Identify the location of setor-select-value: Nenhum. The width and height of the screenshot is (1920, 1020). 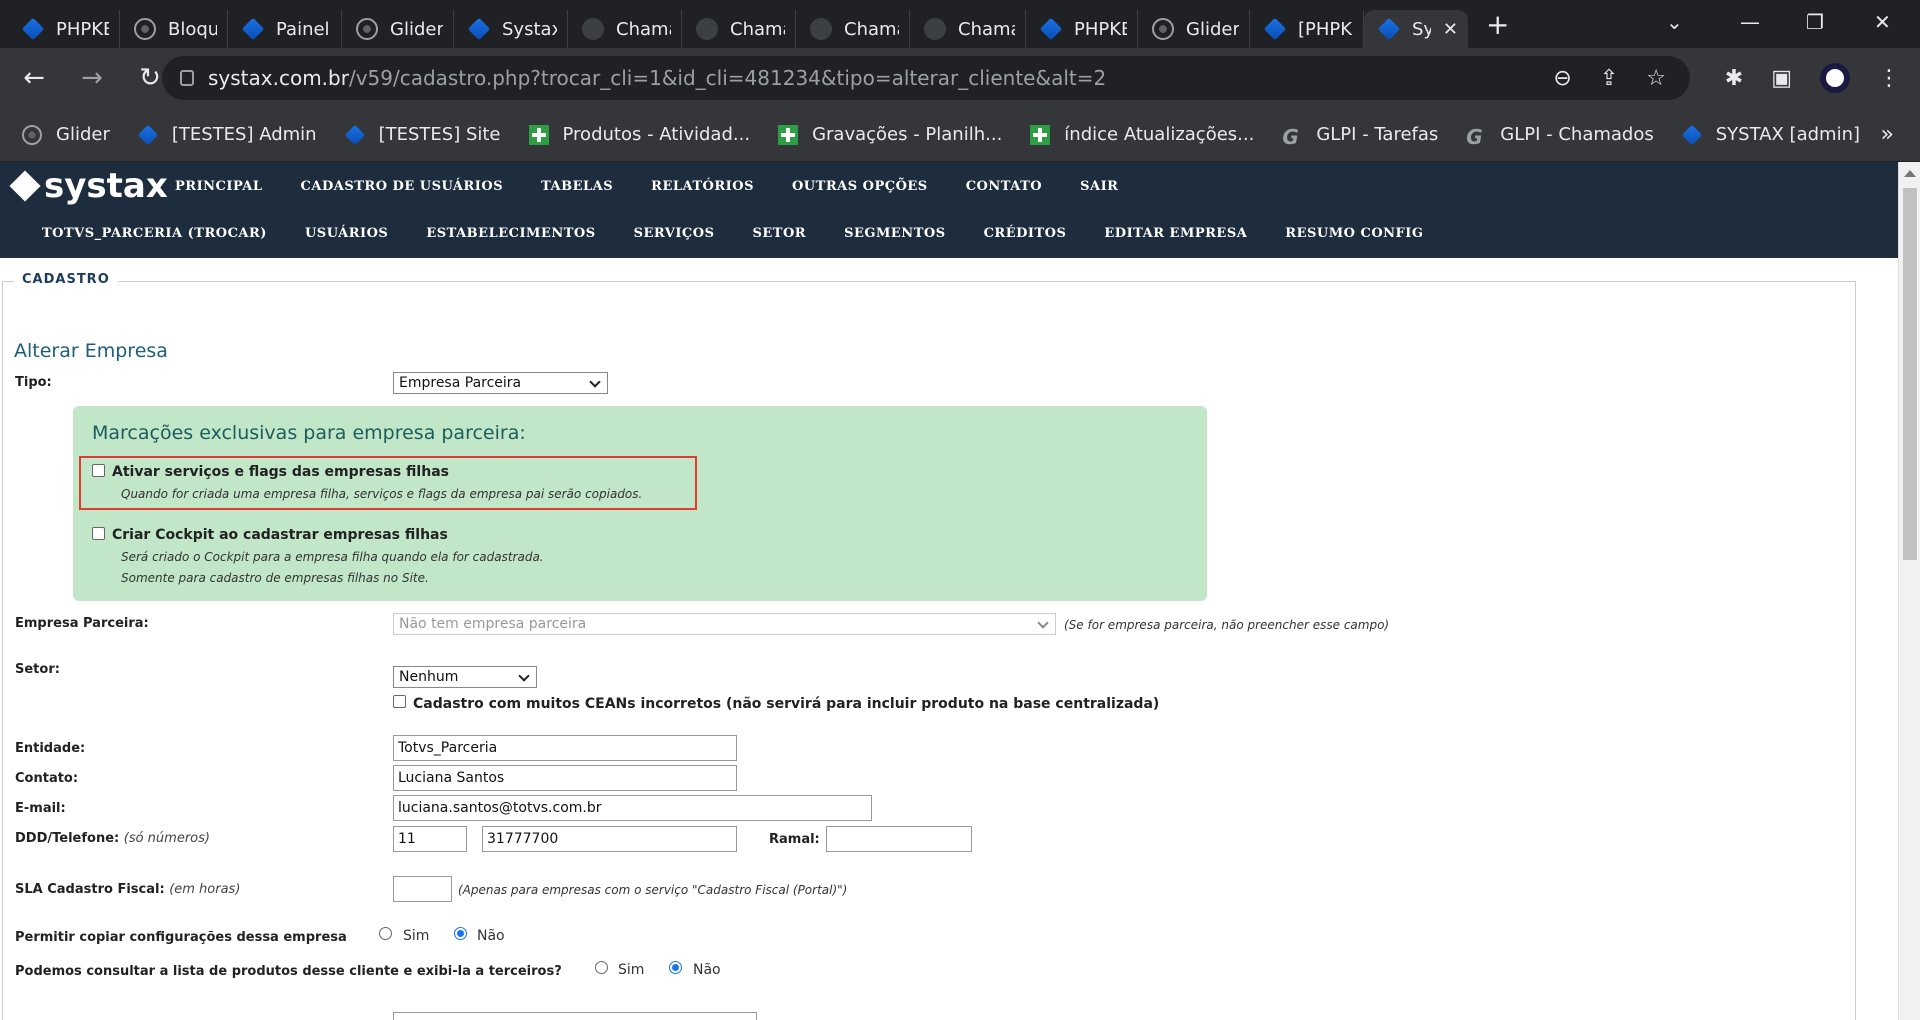
(429, 677).